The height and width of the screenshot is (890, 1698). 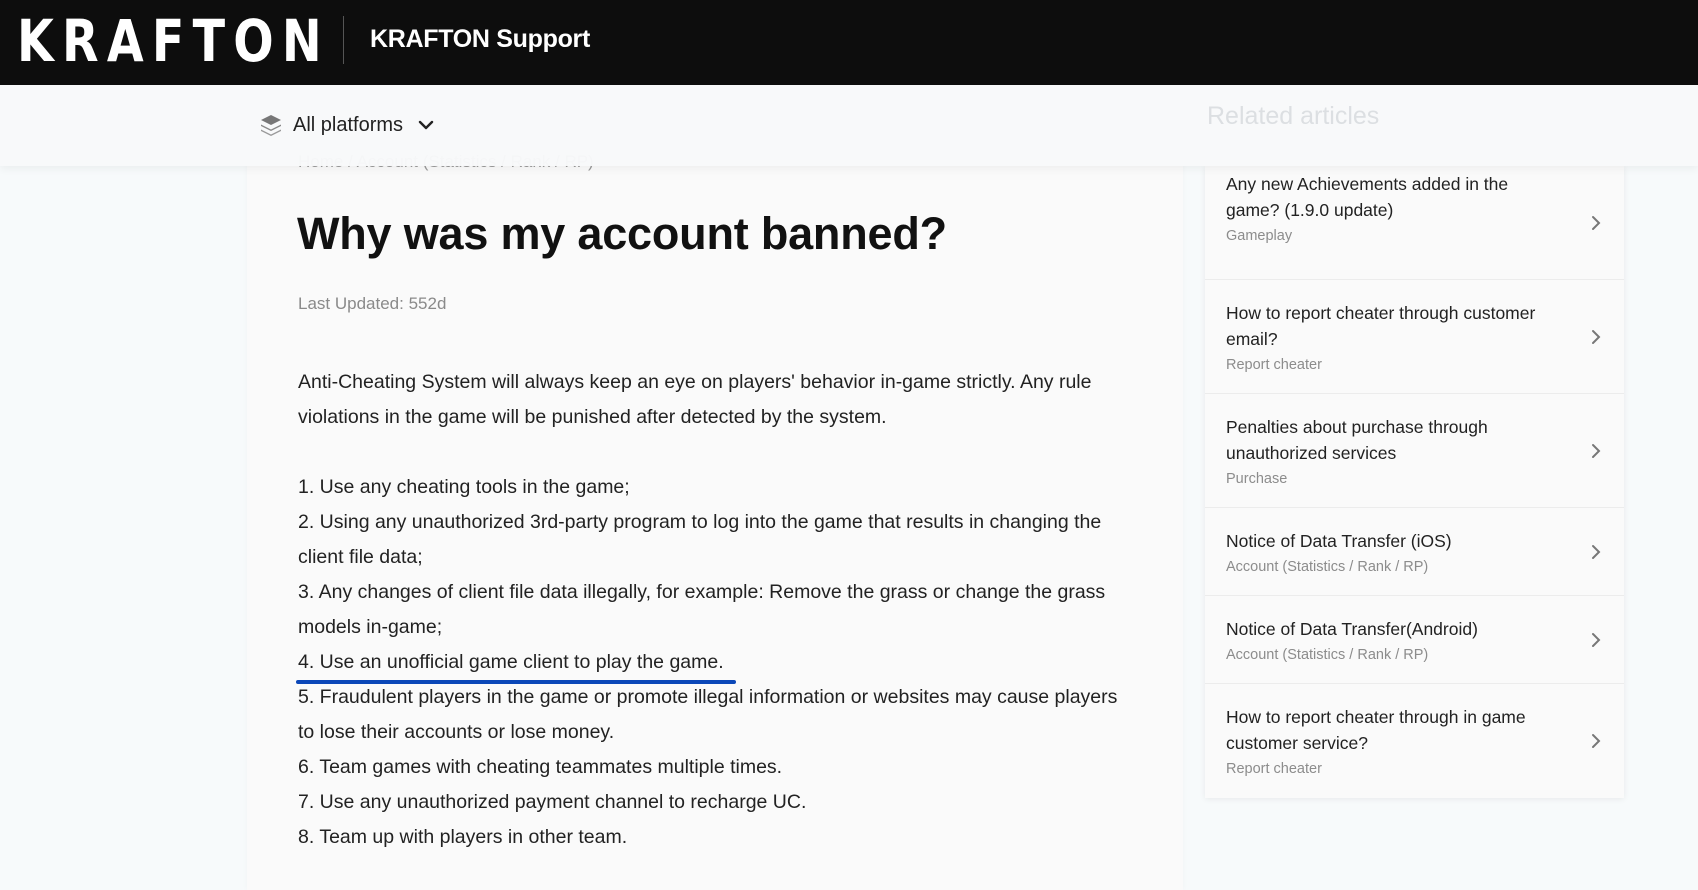 What do you see at coordinates (372, 303) in the screenshot?
I see `last-updated: Last Updated: 552d` at bounding box center [372, 303].